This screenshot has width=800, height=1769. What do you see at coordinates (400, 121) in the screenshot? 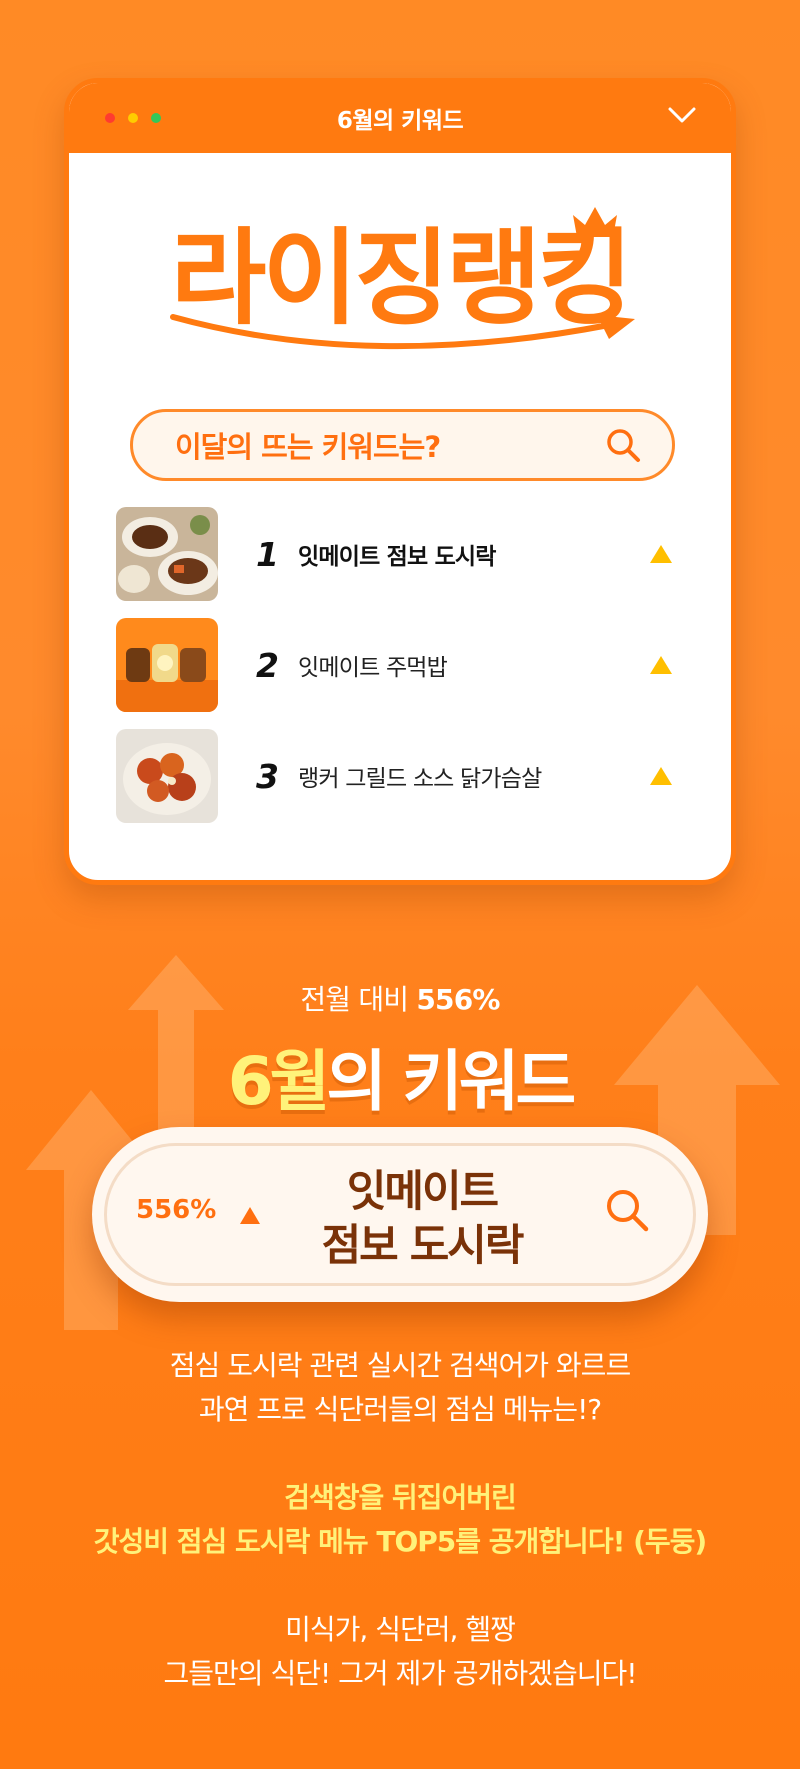
I see `window-title: 6월의 키워드` at bounding box center [400, 121].